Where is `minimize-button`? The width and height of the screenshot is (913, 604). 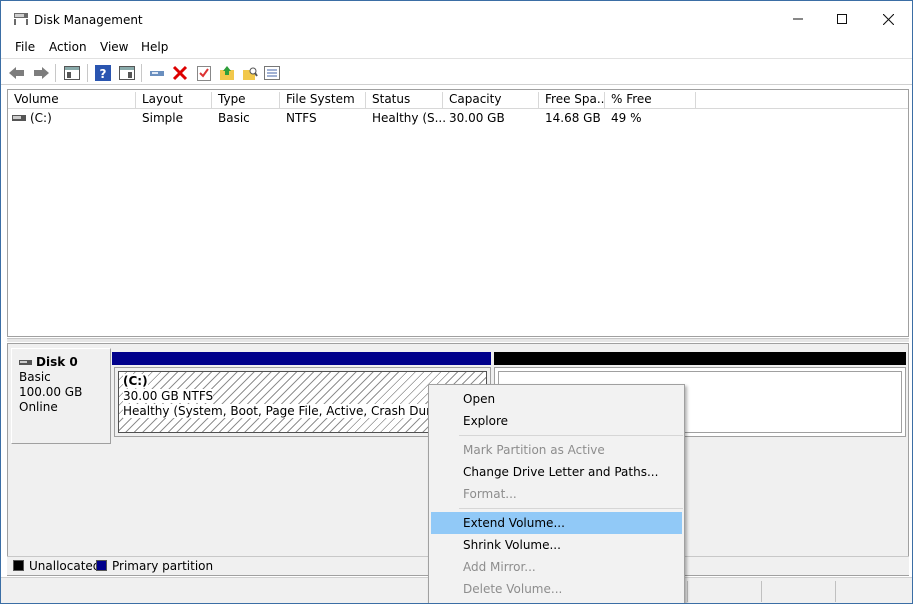
minimize-button is located at coordinates (798, 19).